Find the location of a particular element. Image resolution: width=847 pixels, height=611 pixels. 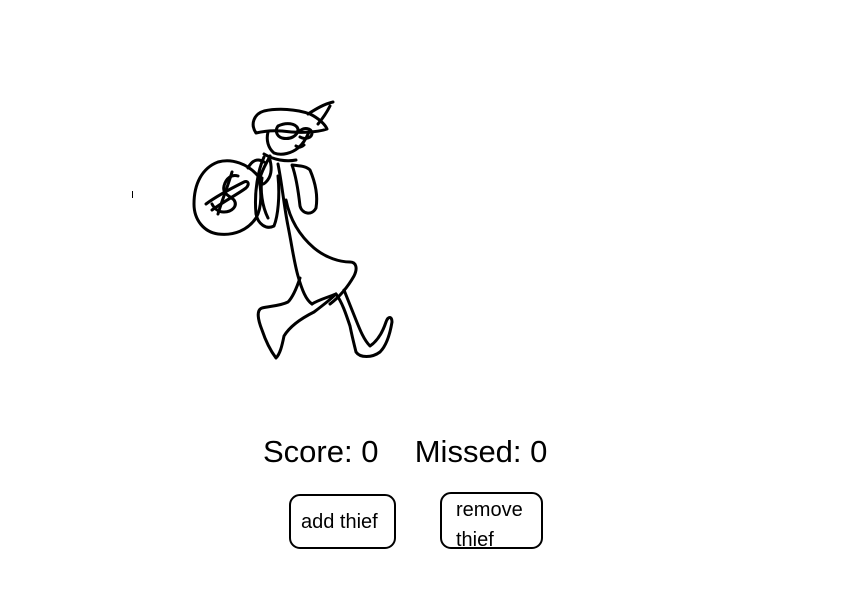

remove-thief-button: remove thief is located at coordinates (491, 521).